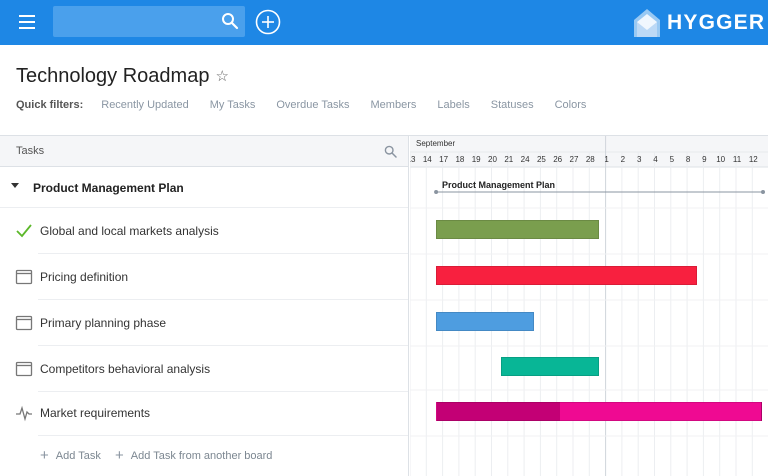 The image size is (768, 476). Describe the element at coordinates (108, 188) in the screenshot. I see `task-group-name: Product Management Plan` at that location.